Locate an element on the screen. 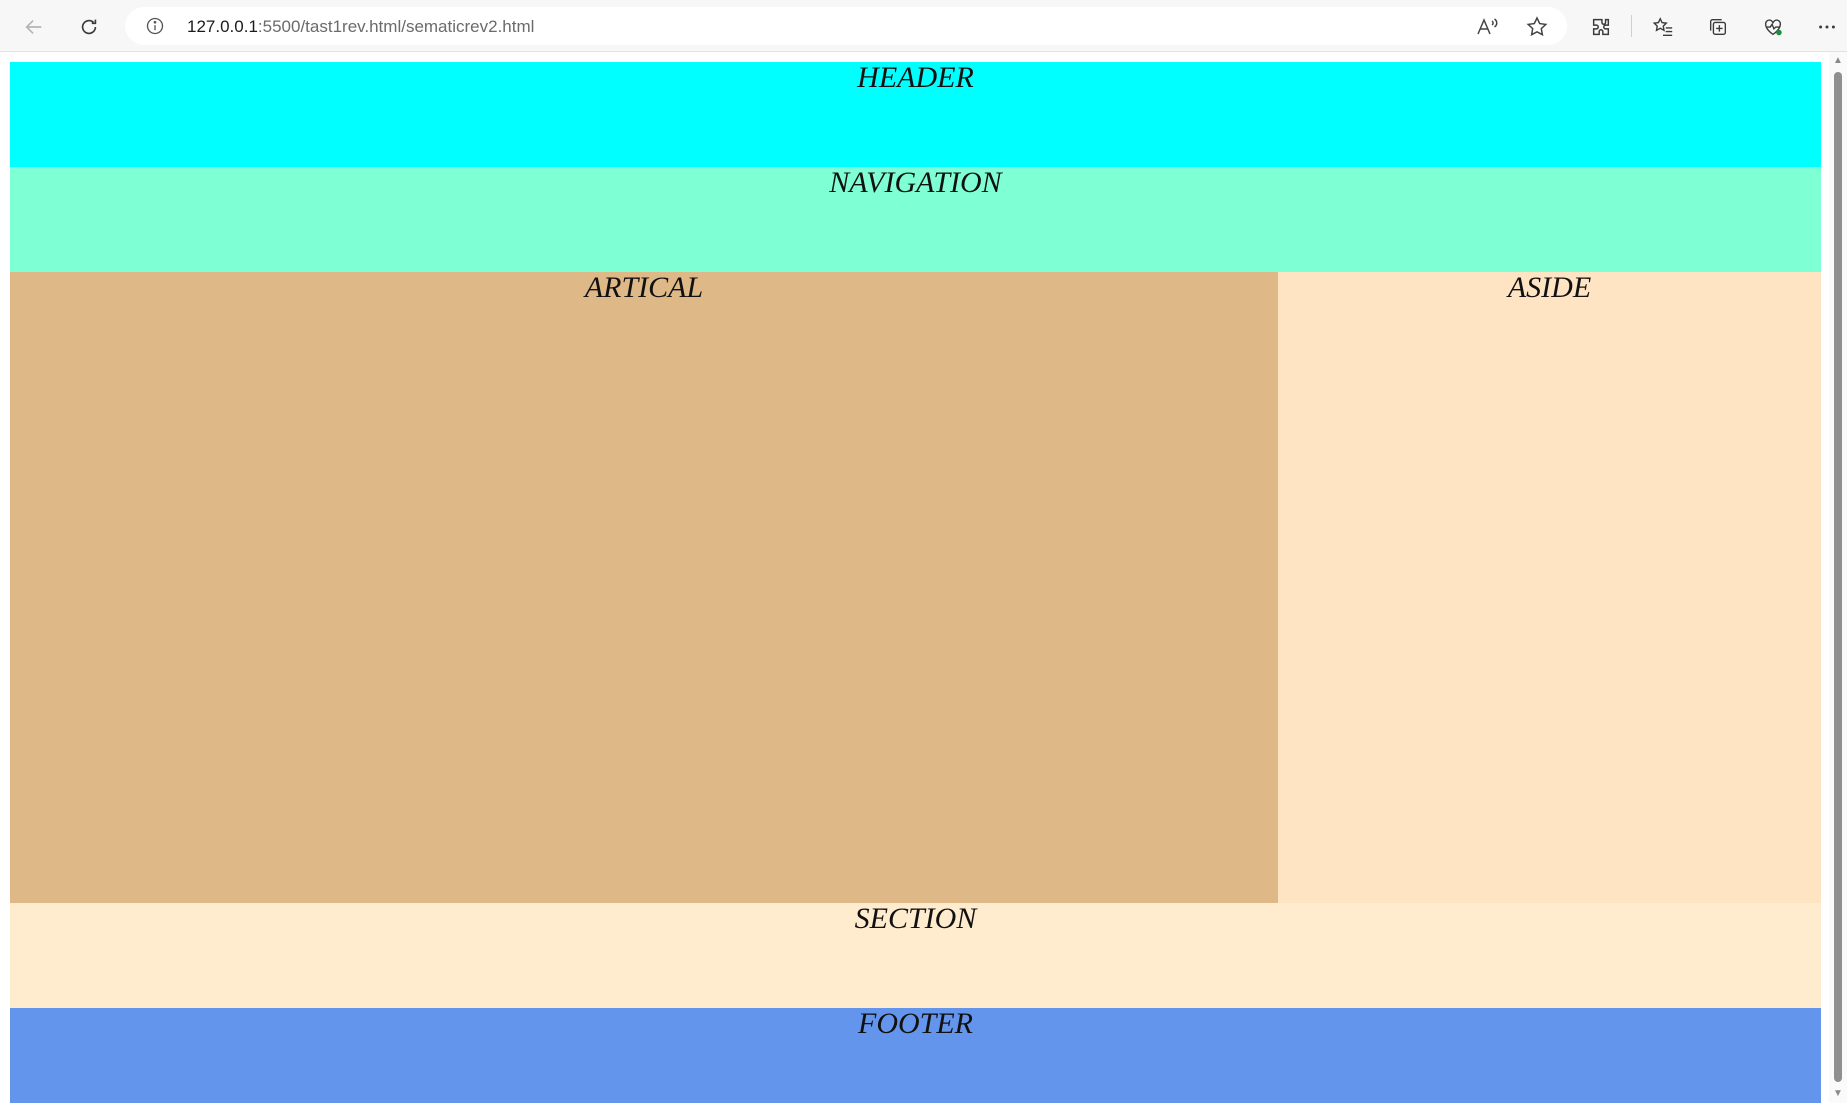  url-host: 127.0.0.1 is located at coordinates (222, 26).